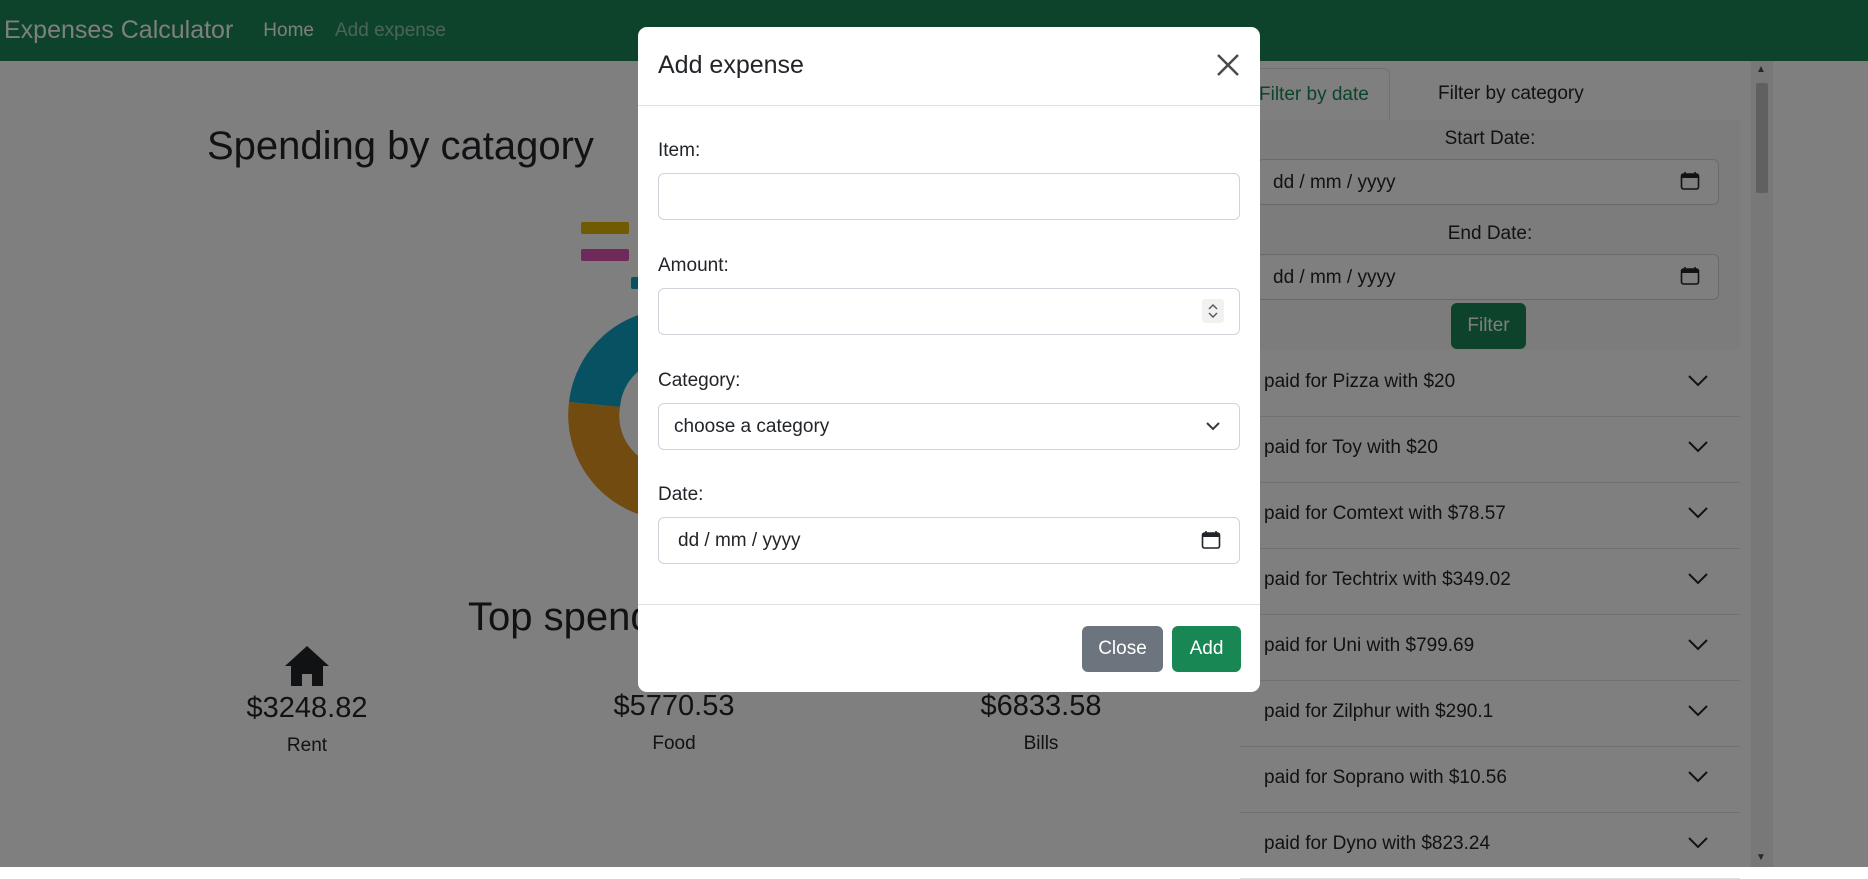 Image resolution: width=1868 pixels, height=879 pixels. Describe the element at coordinates (679, 150) in the screenshot. I see `item-label: Item:` at that location.